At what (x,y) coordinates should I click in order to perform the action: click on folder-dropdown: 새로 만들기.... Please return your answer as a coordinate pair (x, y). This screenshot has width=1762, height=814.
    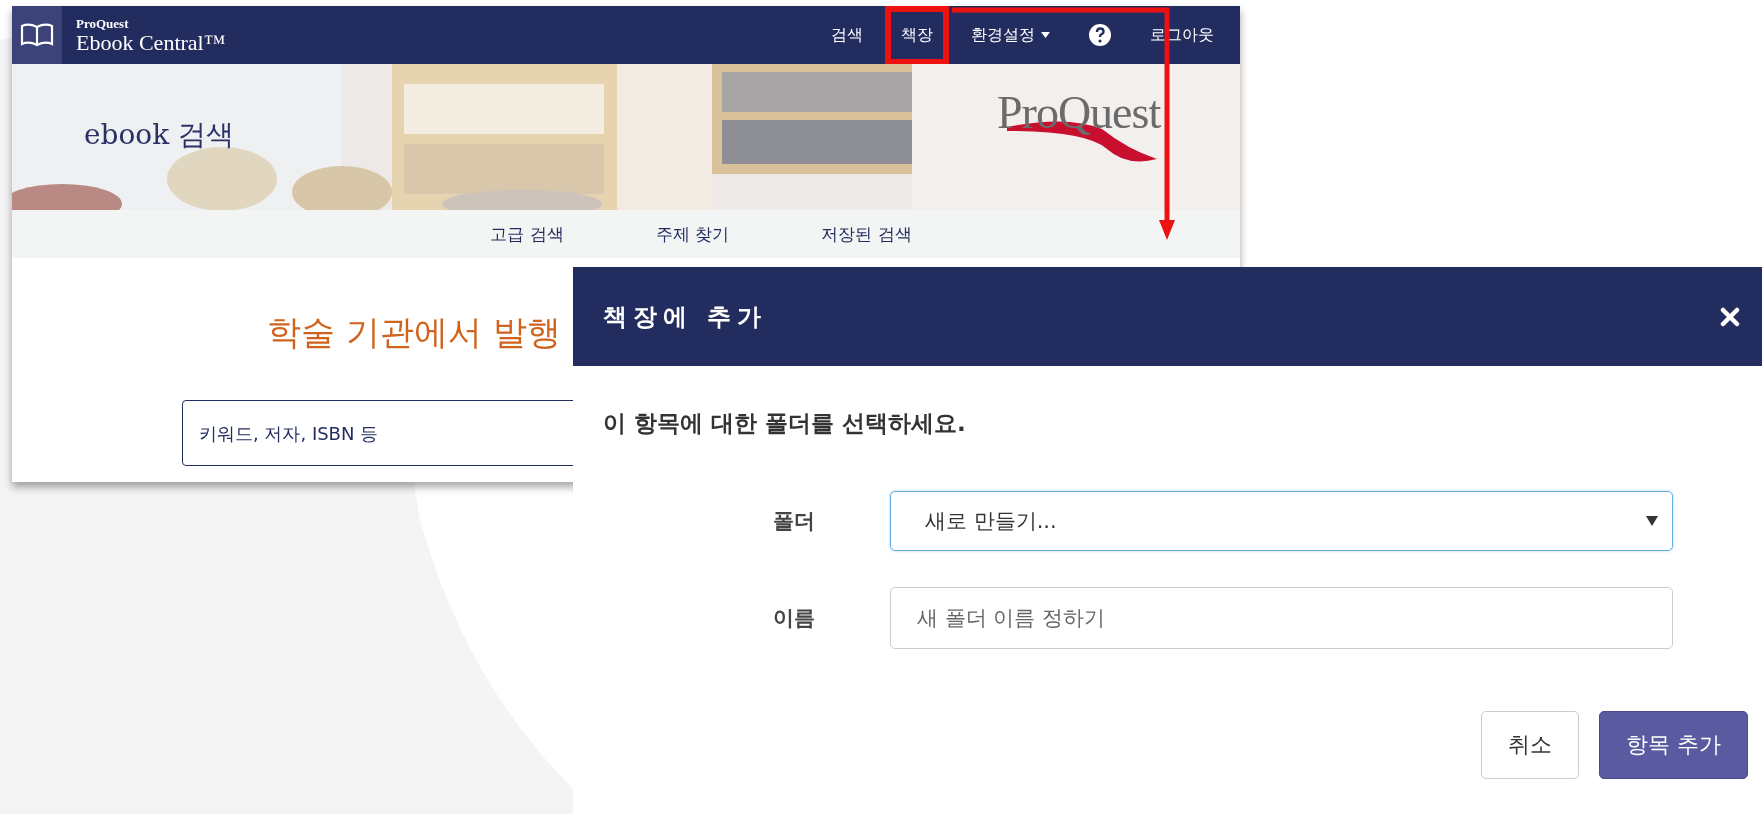
    Looking at the image, I should click on (1281, 521).